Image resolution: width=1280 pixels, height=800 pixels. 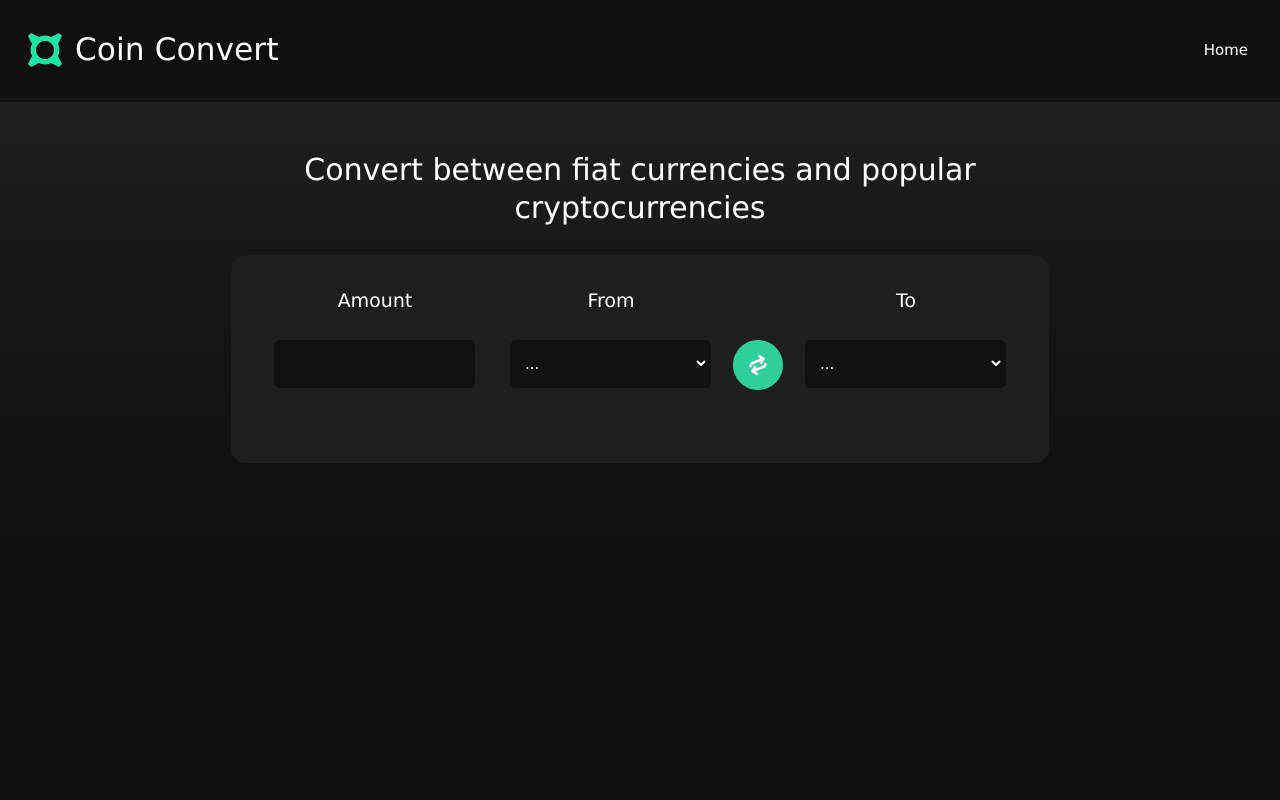 What do you see at coordinates (640, 50) in the screenshot?
I see `top-navbar: Coin Convert Home` at bounding box center [640, 50].